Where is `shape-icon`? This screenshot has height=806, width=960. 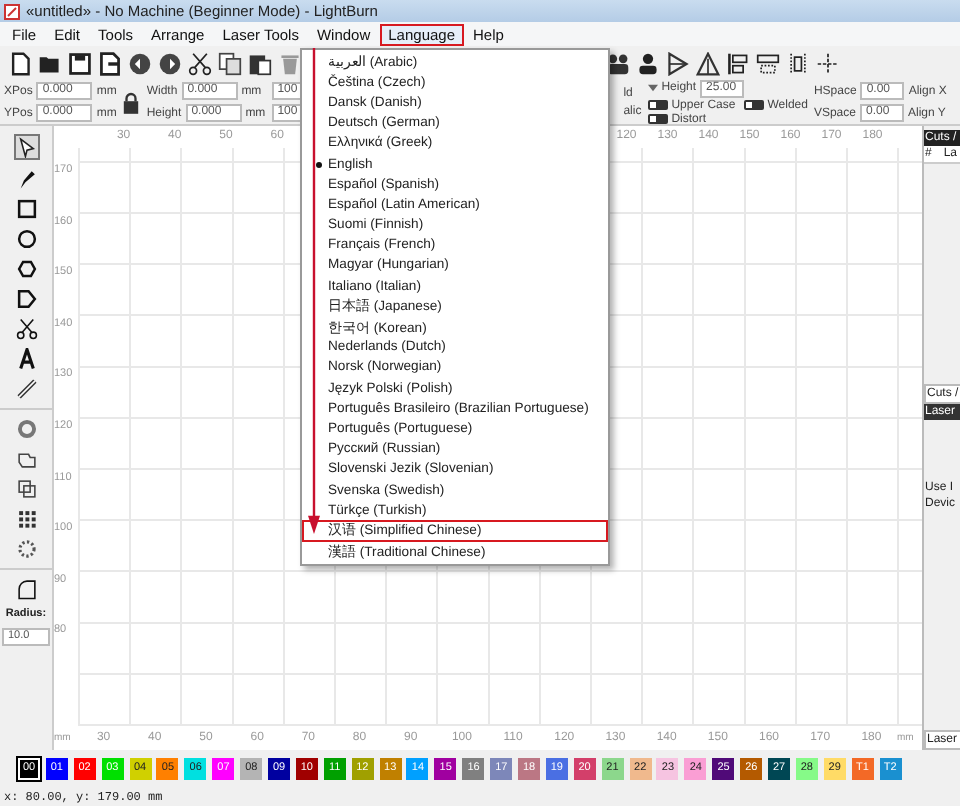
shape-icon is located at coordinates (26, 299).